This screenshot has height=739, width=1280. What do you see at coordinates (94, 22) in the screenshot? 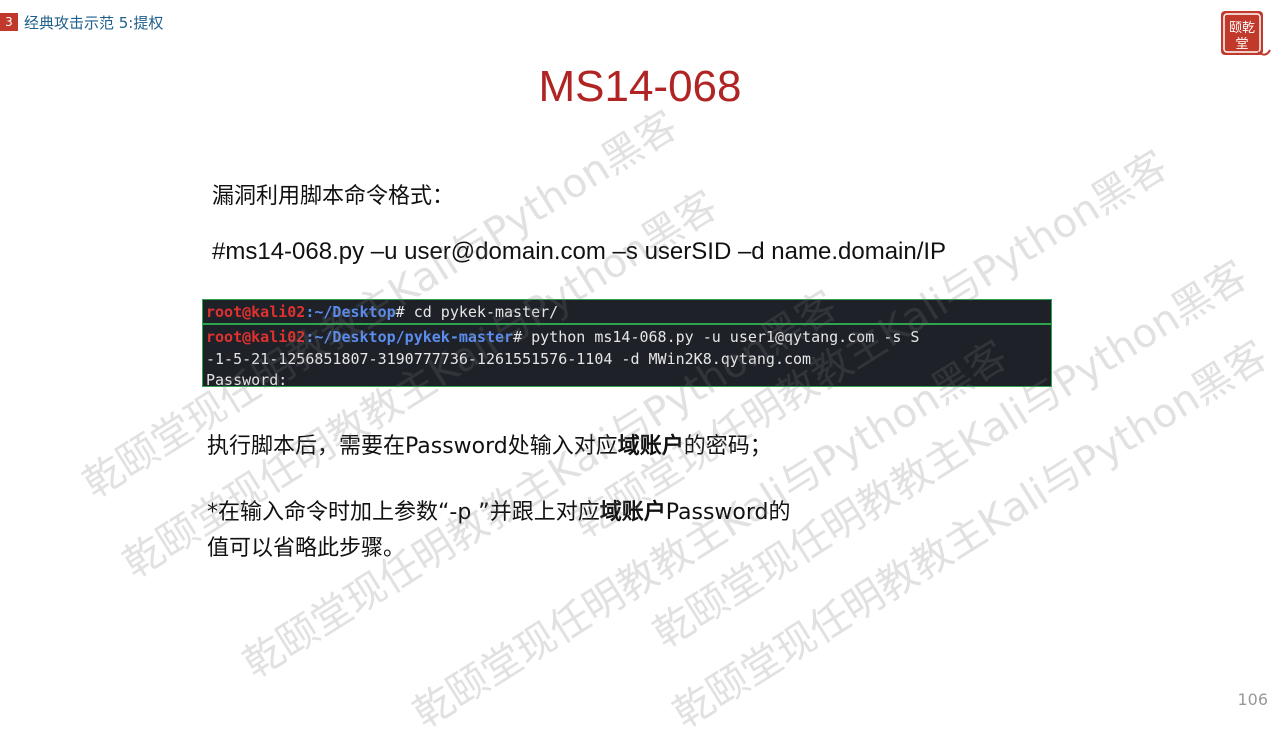
I see `section-title: 经典攻击示范 5:提权` at bounding box center [94, 22].